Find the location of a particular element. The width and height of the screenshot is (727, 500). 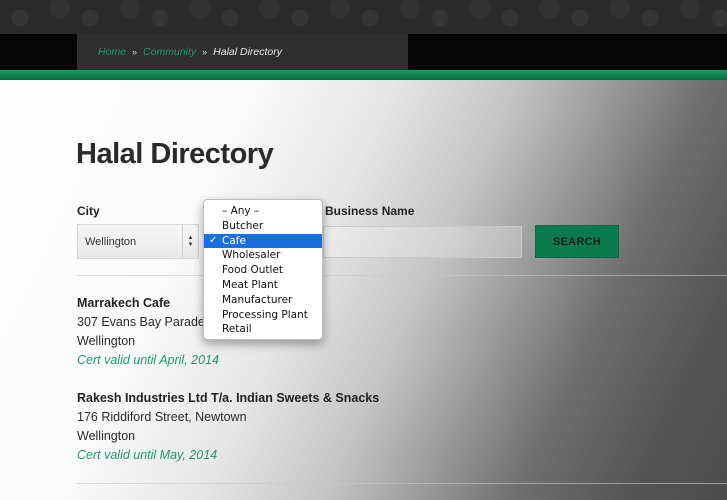

listing-address: 176 Riddiford Street, Newtown is located at coordinates (162, 417).